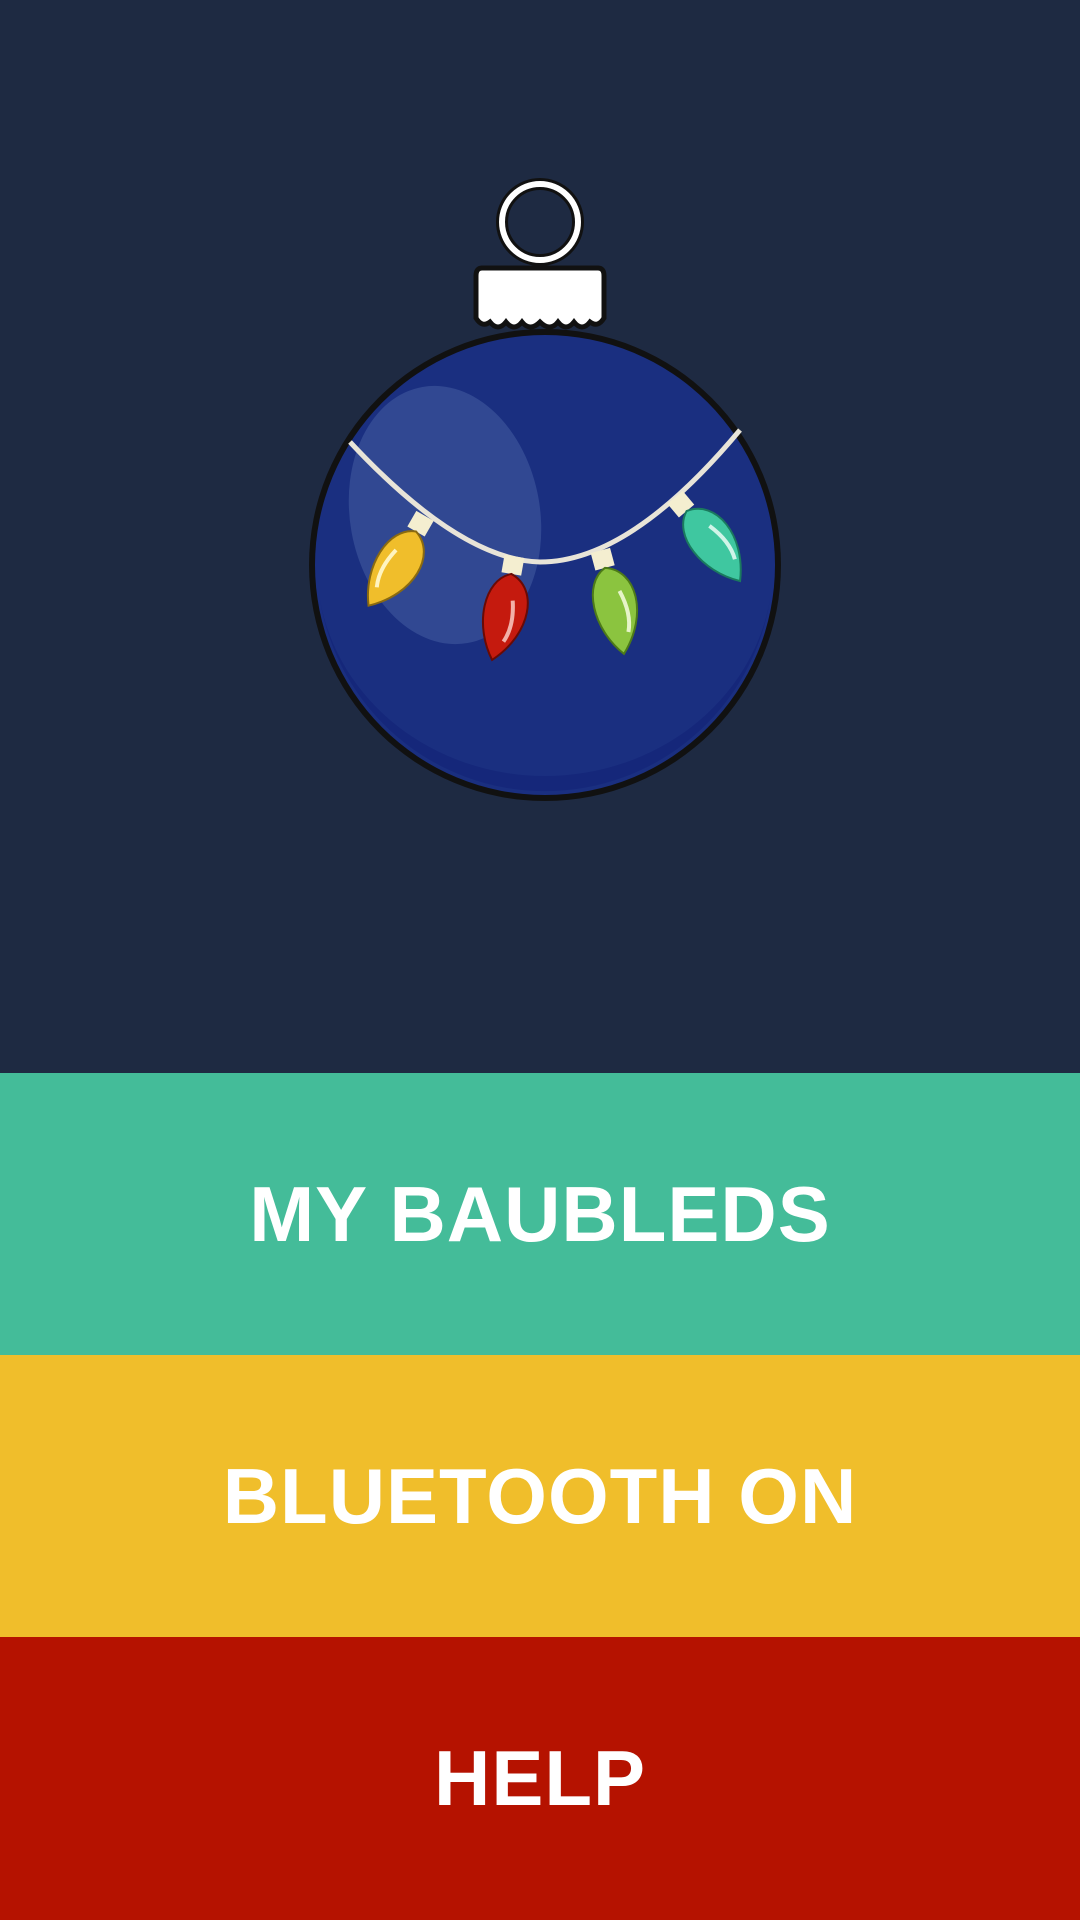 The image size is (1080, 1920). What do you see at coordinates (545, 489) in the screenshot?
I see `christmas-bauble-icon` at bounding box center [545, 489].